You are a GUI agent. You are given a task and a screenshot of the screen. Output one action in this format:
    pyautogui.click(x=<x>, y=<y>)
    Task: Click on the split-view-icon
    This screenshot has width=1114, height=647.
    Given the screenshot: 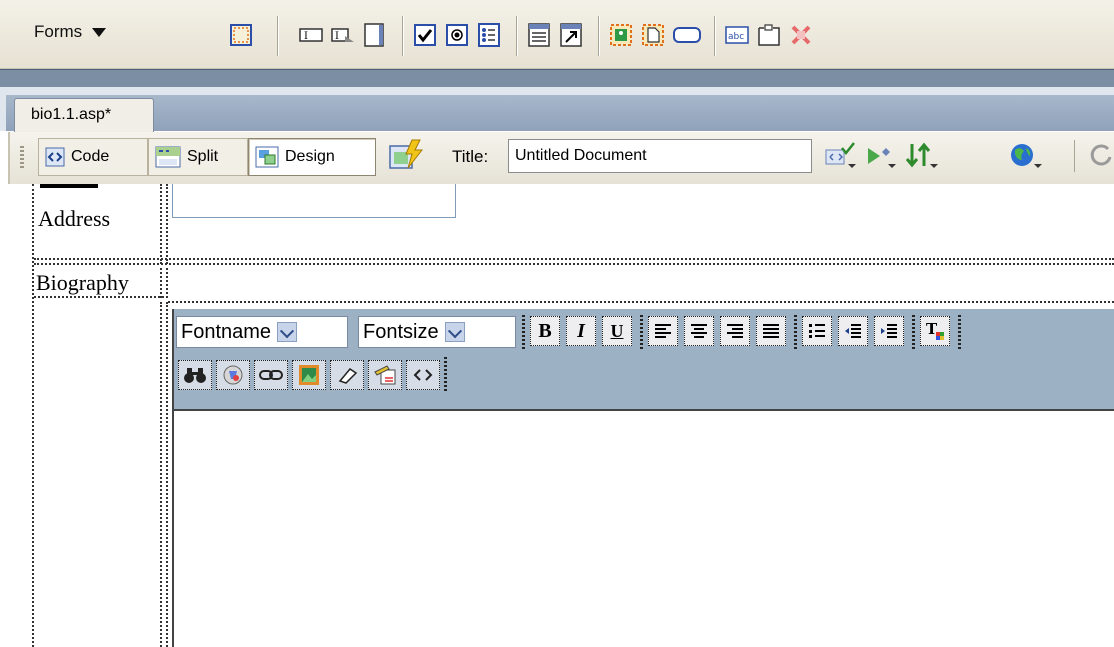 What is the action you would take?
    pyautogui.click(x=168, y=157)
    